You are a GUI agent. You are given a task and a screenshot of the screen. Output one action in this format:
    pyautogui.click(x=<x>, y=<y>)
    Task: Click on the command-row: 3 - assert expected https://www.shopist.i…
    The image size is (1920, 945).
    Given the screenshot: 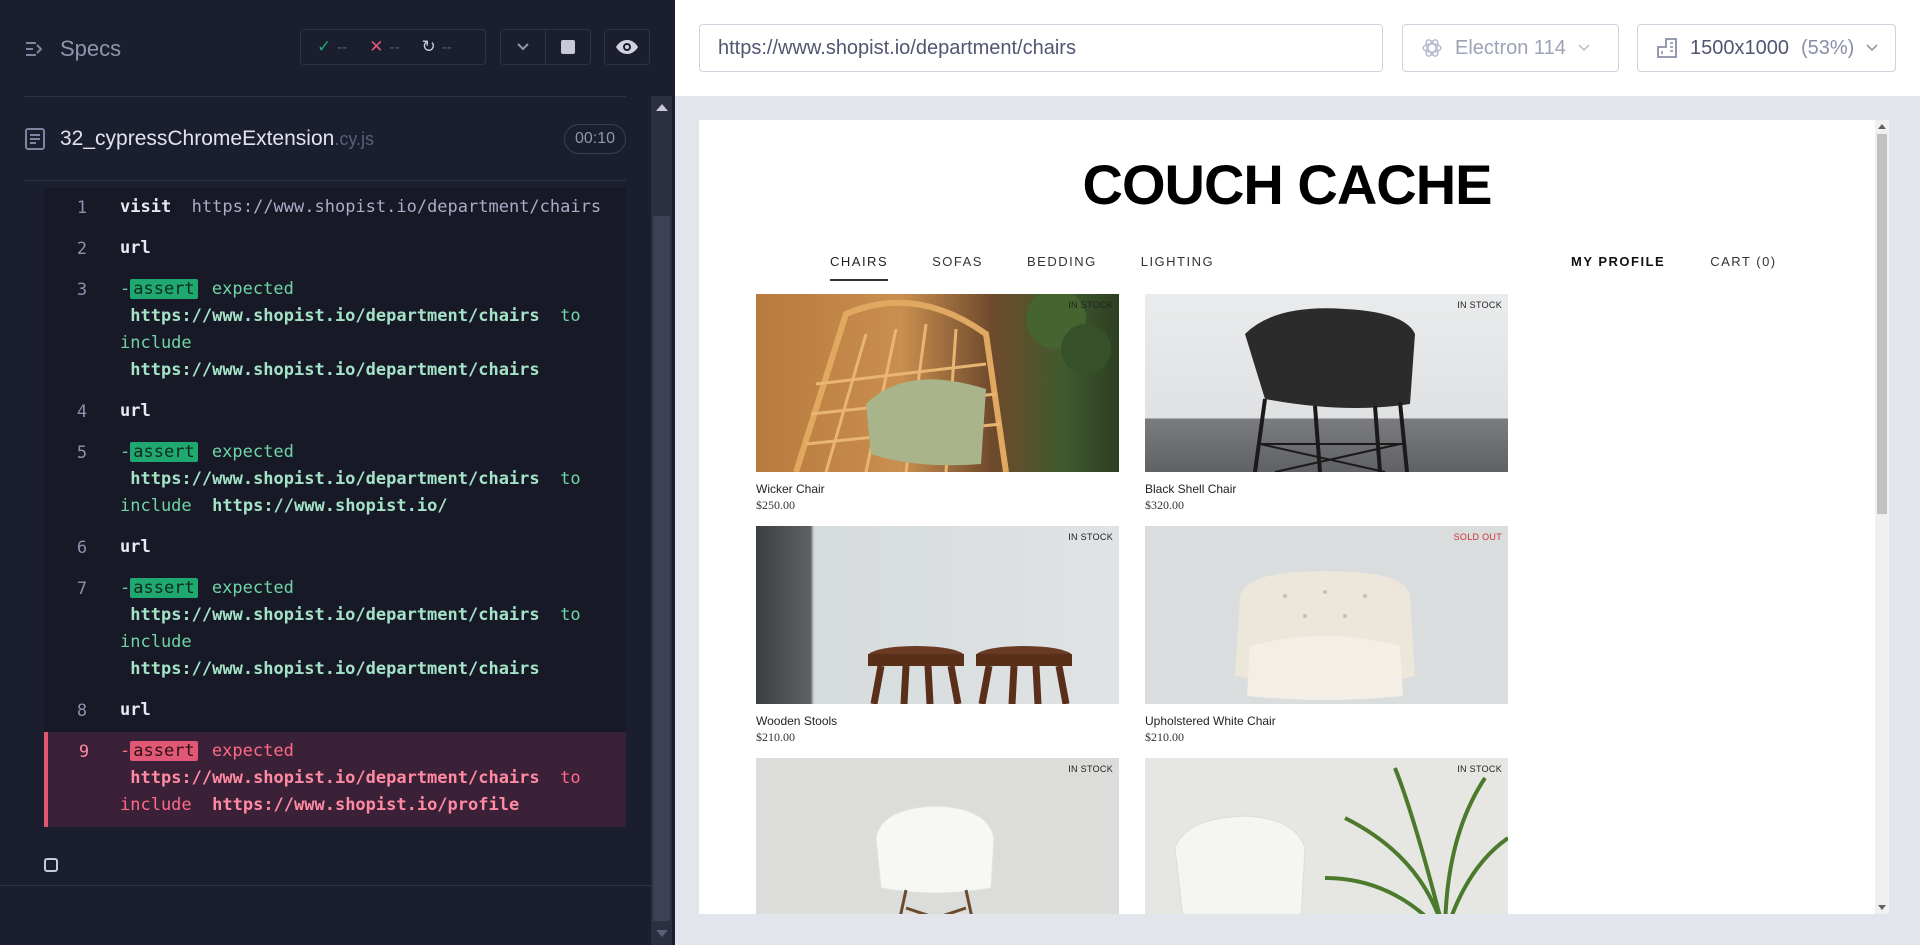 What is the action you would take?
    pyautogui.click(x=335, y=331)
    